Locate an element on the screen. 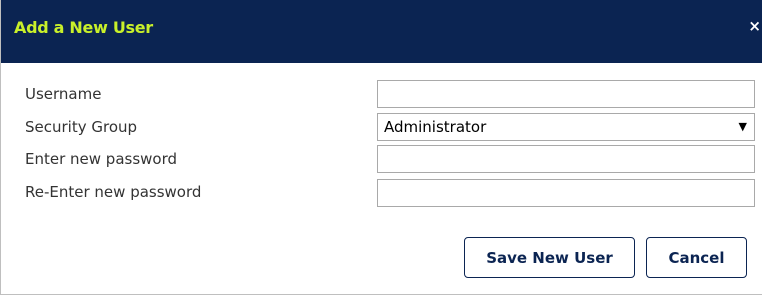 The image size is (762, 295). password-label: Enter new password is located at coordinates (101, 159).